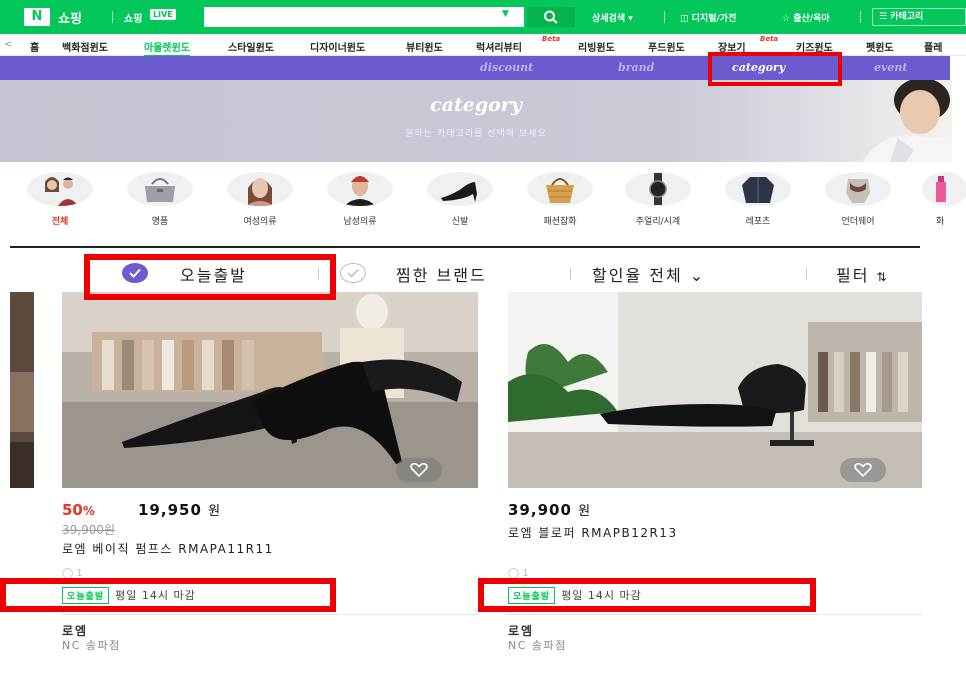 The image size is (966, 674). I want to click on category-all: 전체, so click(60, 199).